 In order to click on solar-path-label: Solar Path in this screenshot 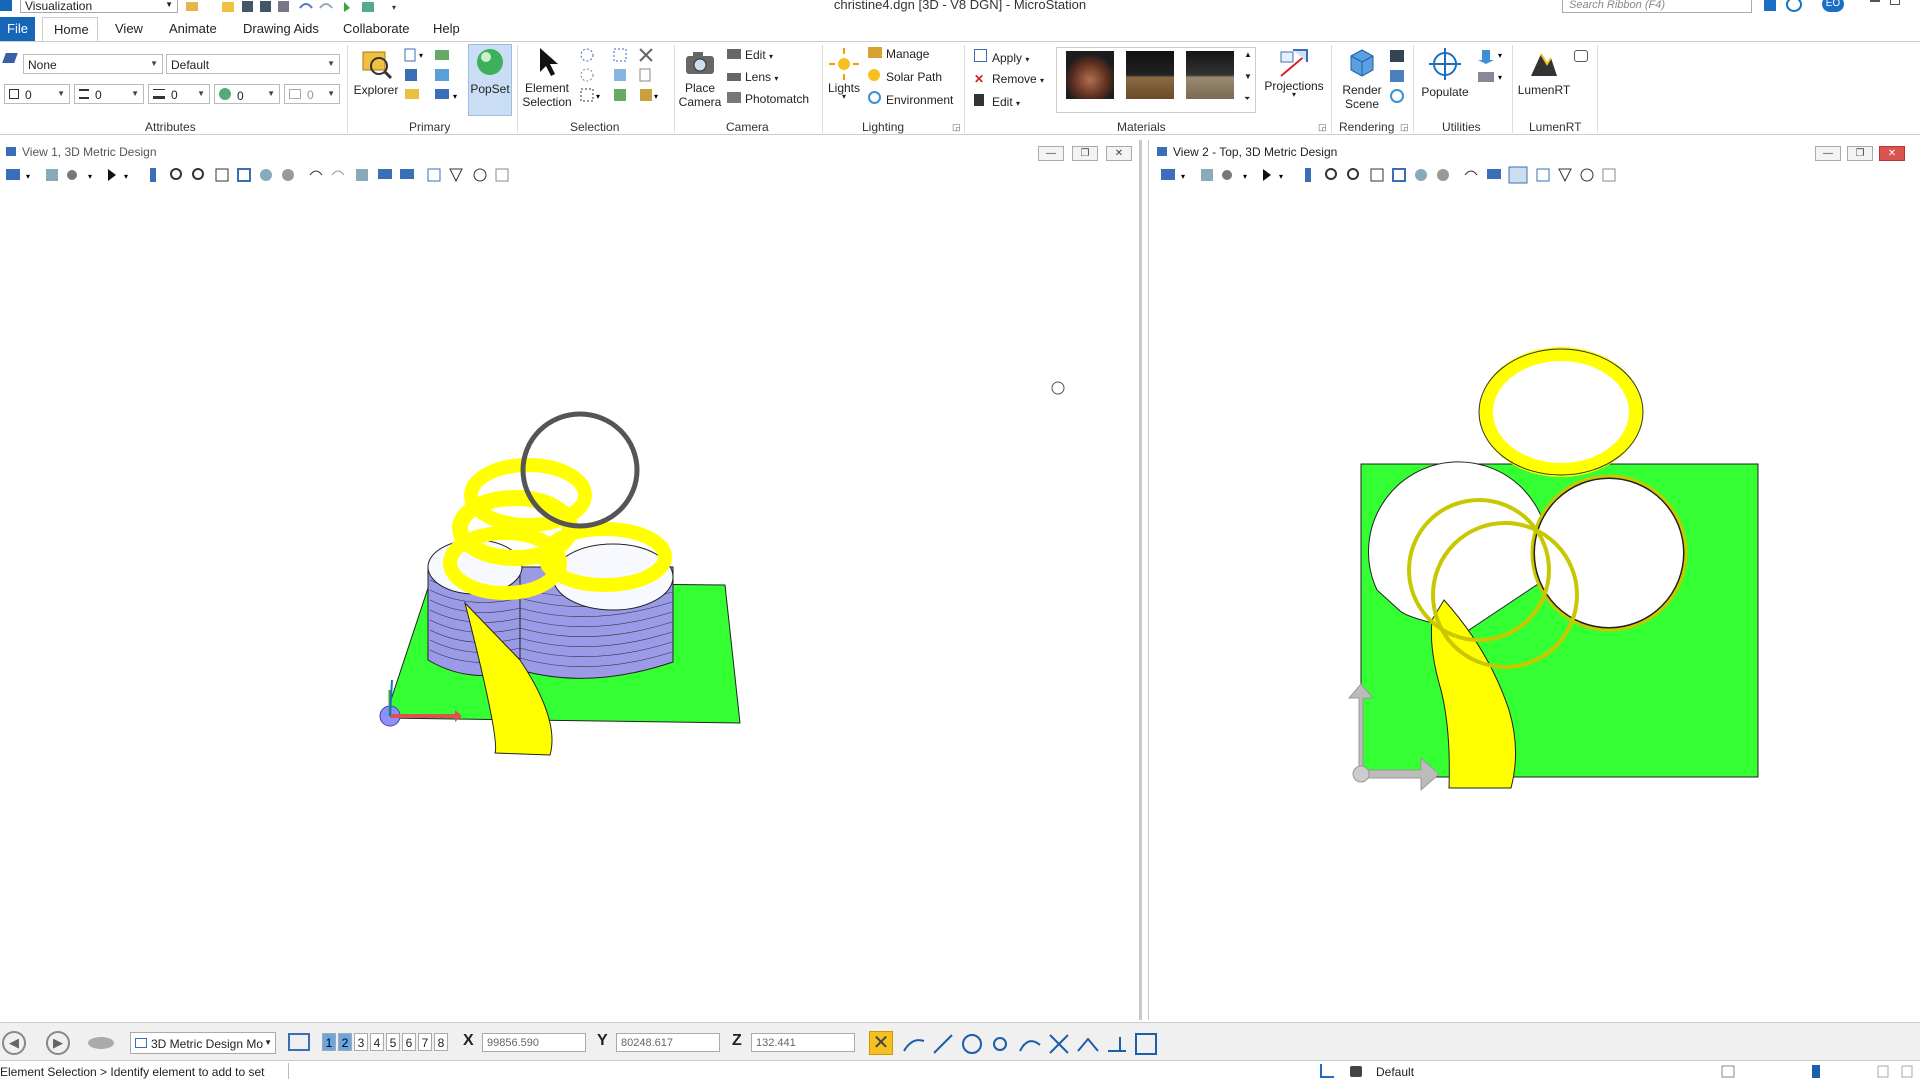, I will do `click(914, 77)`.